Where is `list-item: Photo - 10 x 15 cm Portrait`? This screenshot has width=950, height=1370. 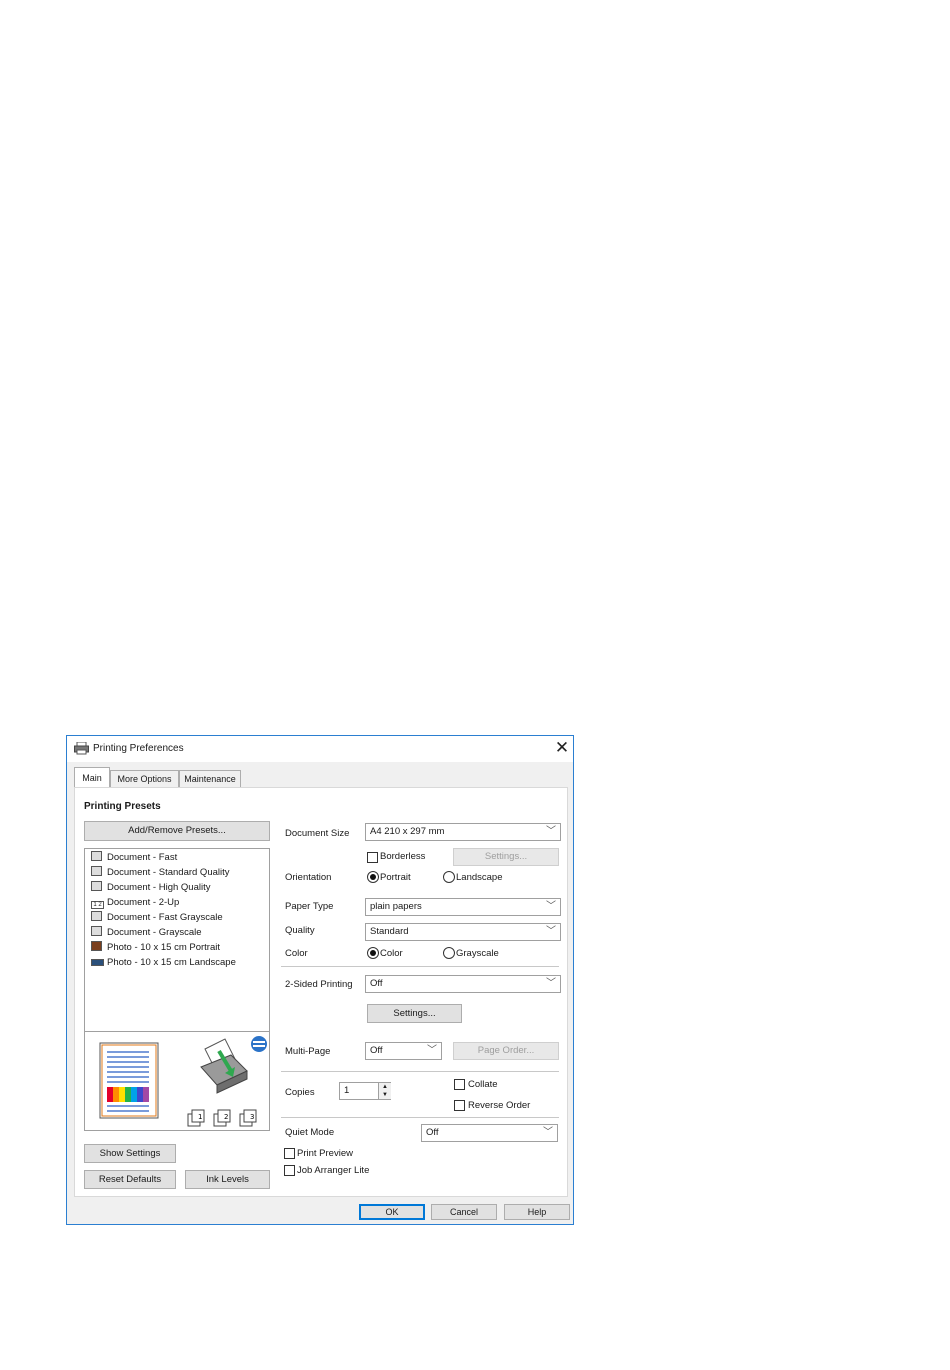 list-item: Photo - 10 x 15 cm Portrait is located at coordinates (155, 948).